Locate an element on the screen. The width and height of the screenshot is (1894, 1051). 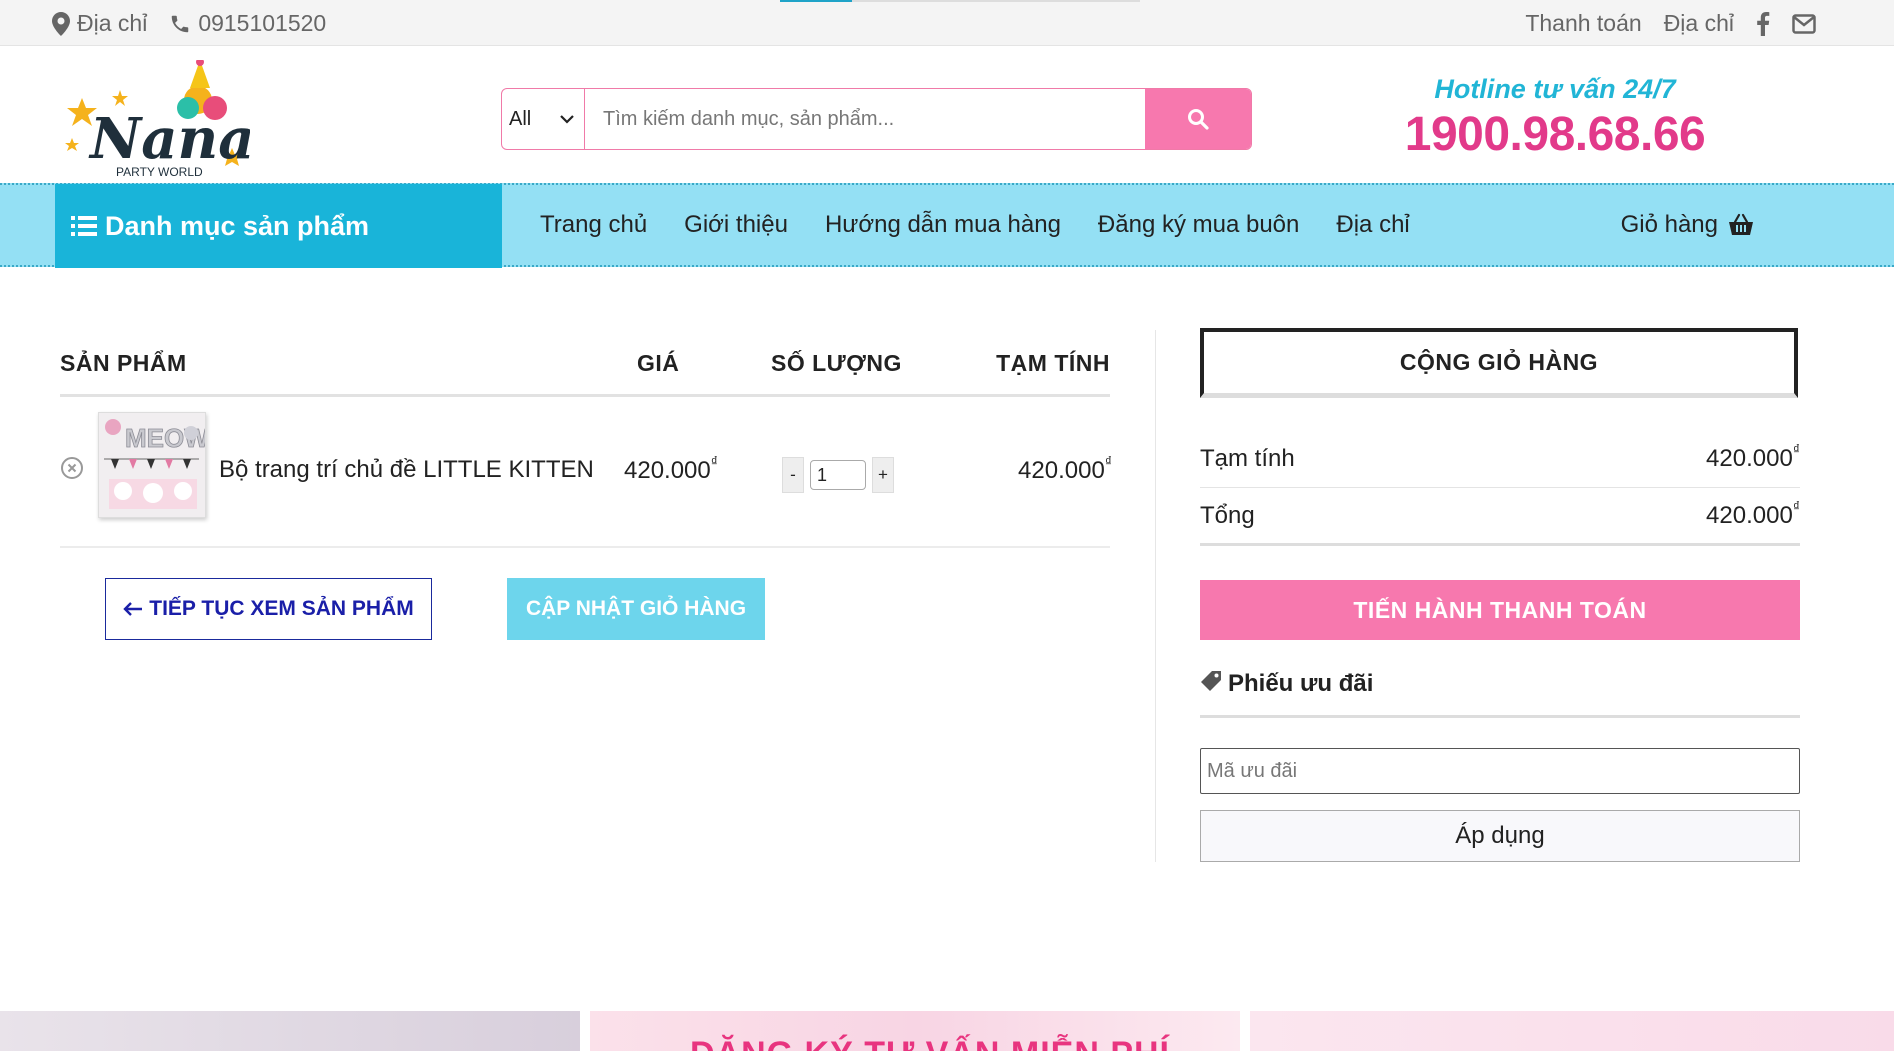
topbar-link-checkout: Thanh toán is located at coordinates (1583, 23).